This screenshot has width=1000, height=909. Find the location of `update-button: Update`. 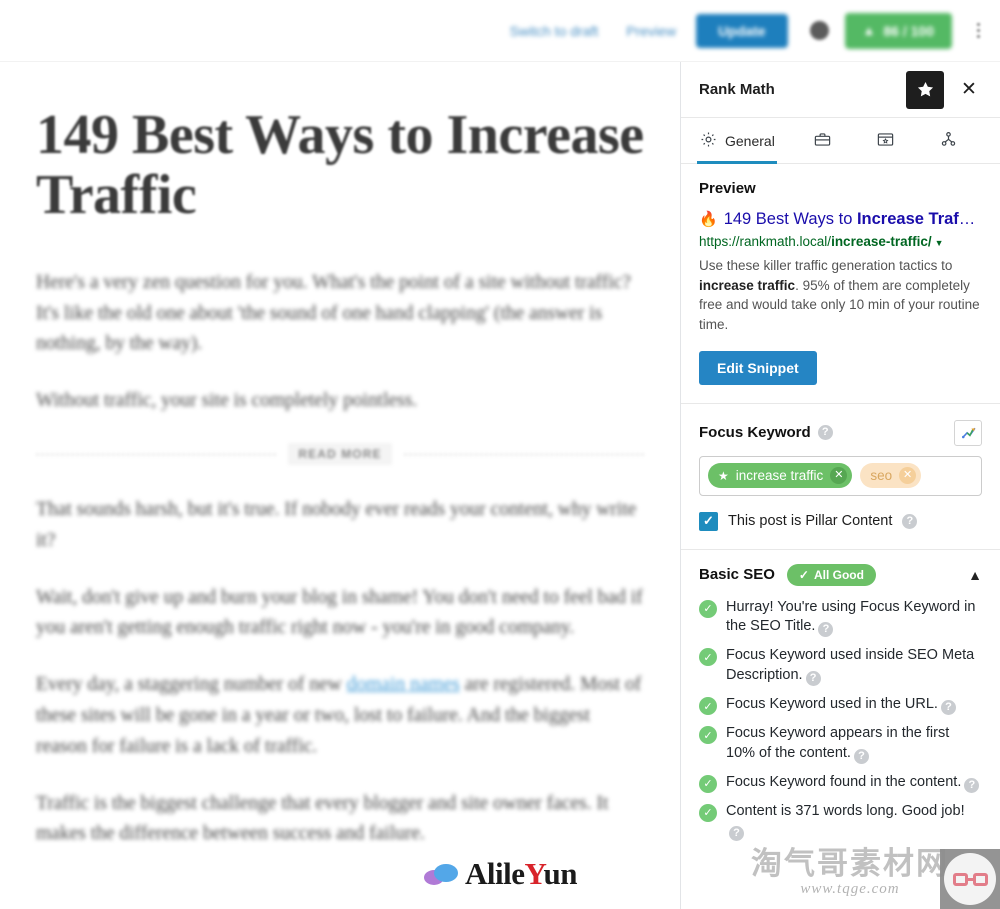

update-button: Update is located at coordinates (742, 30).